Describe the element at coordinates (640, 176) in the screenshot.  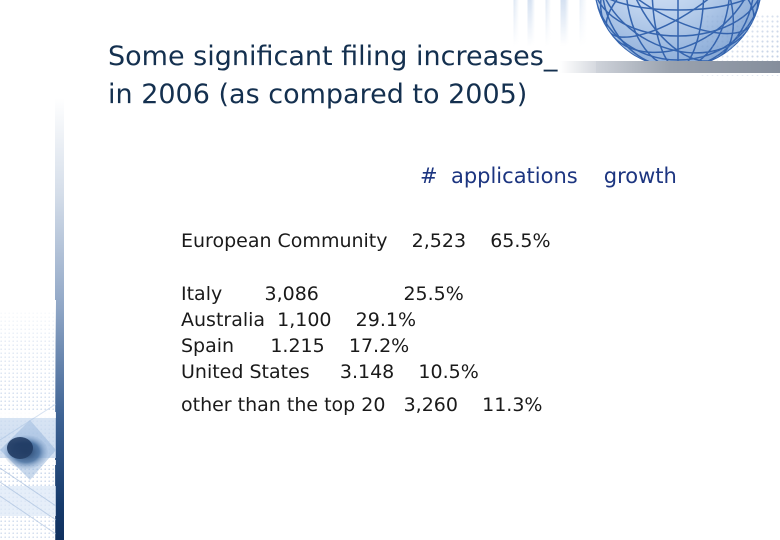
I see `header-growth: growth` at that location.